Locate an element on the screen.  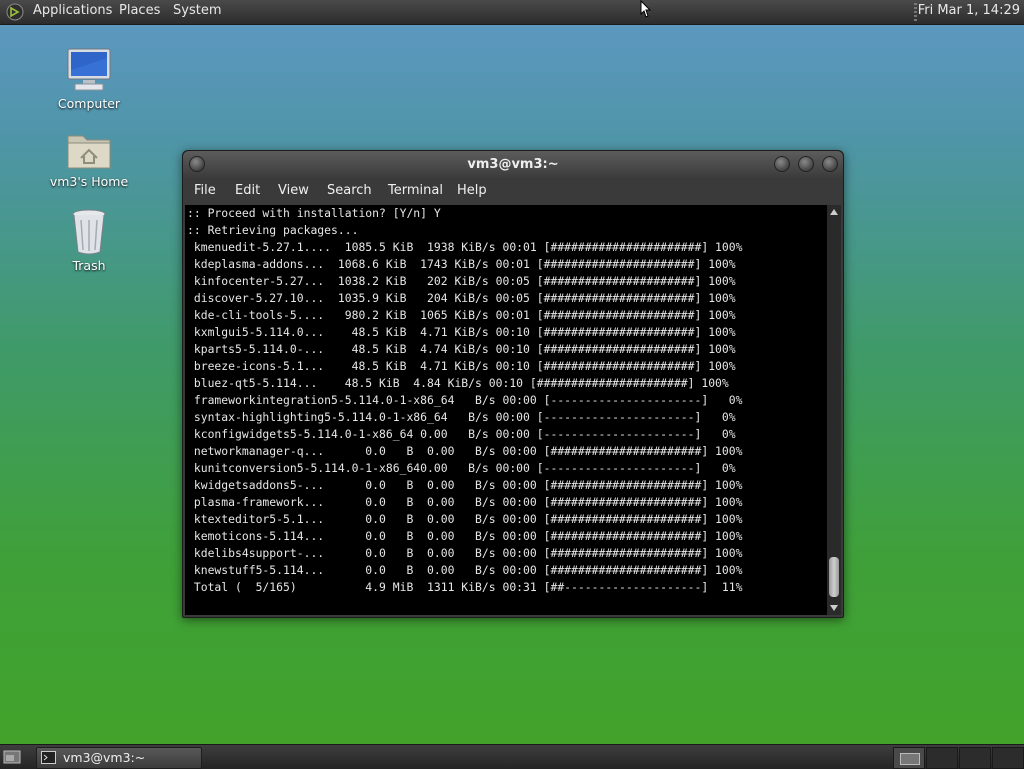
menu-search: Search is located at coordinates (349, 190).